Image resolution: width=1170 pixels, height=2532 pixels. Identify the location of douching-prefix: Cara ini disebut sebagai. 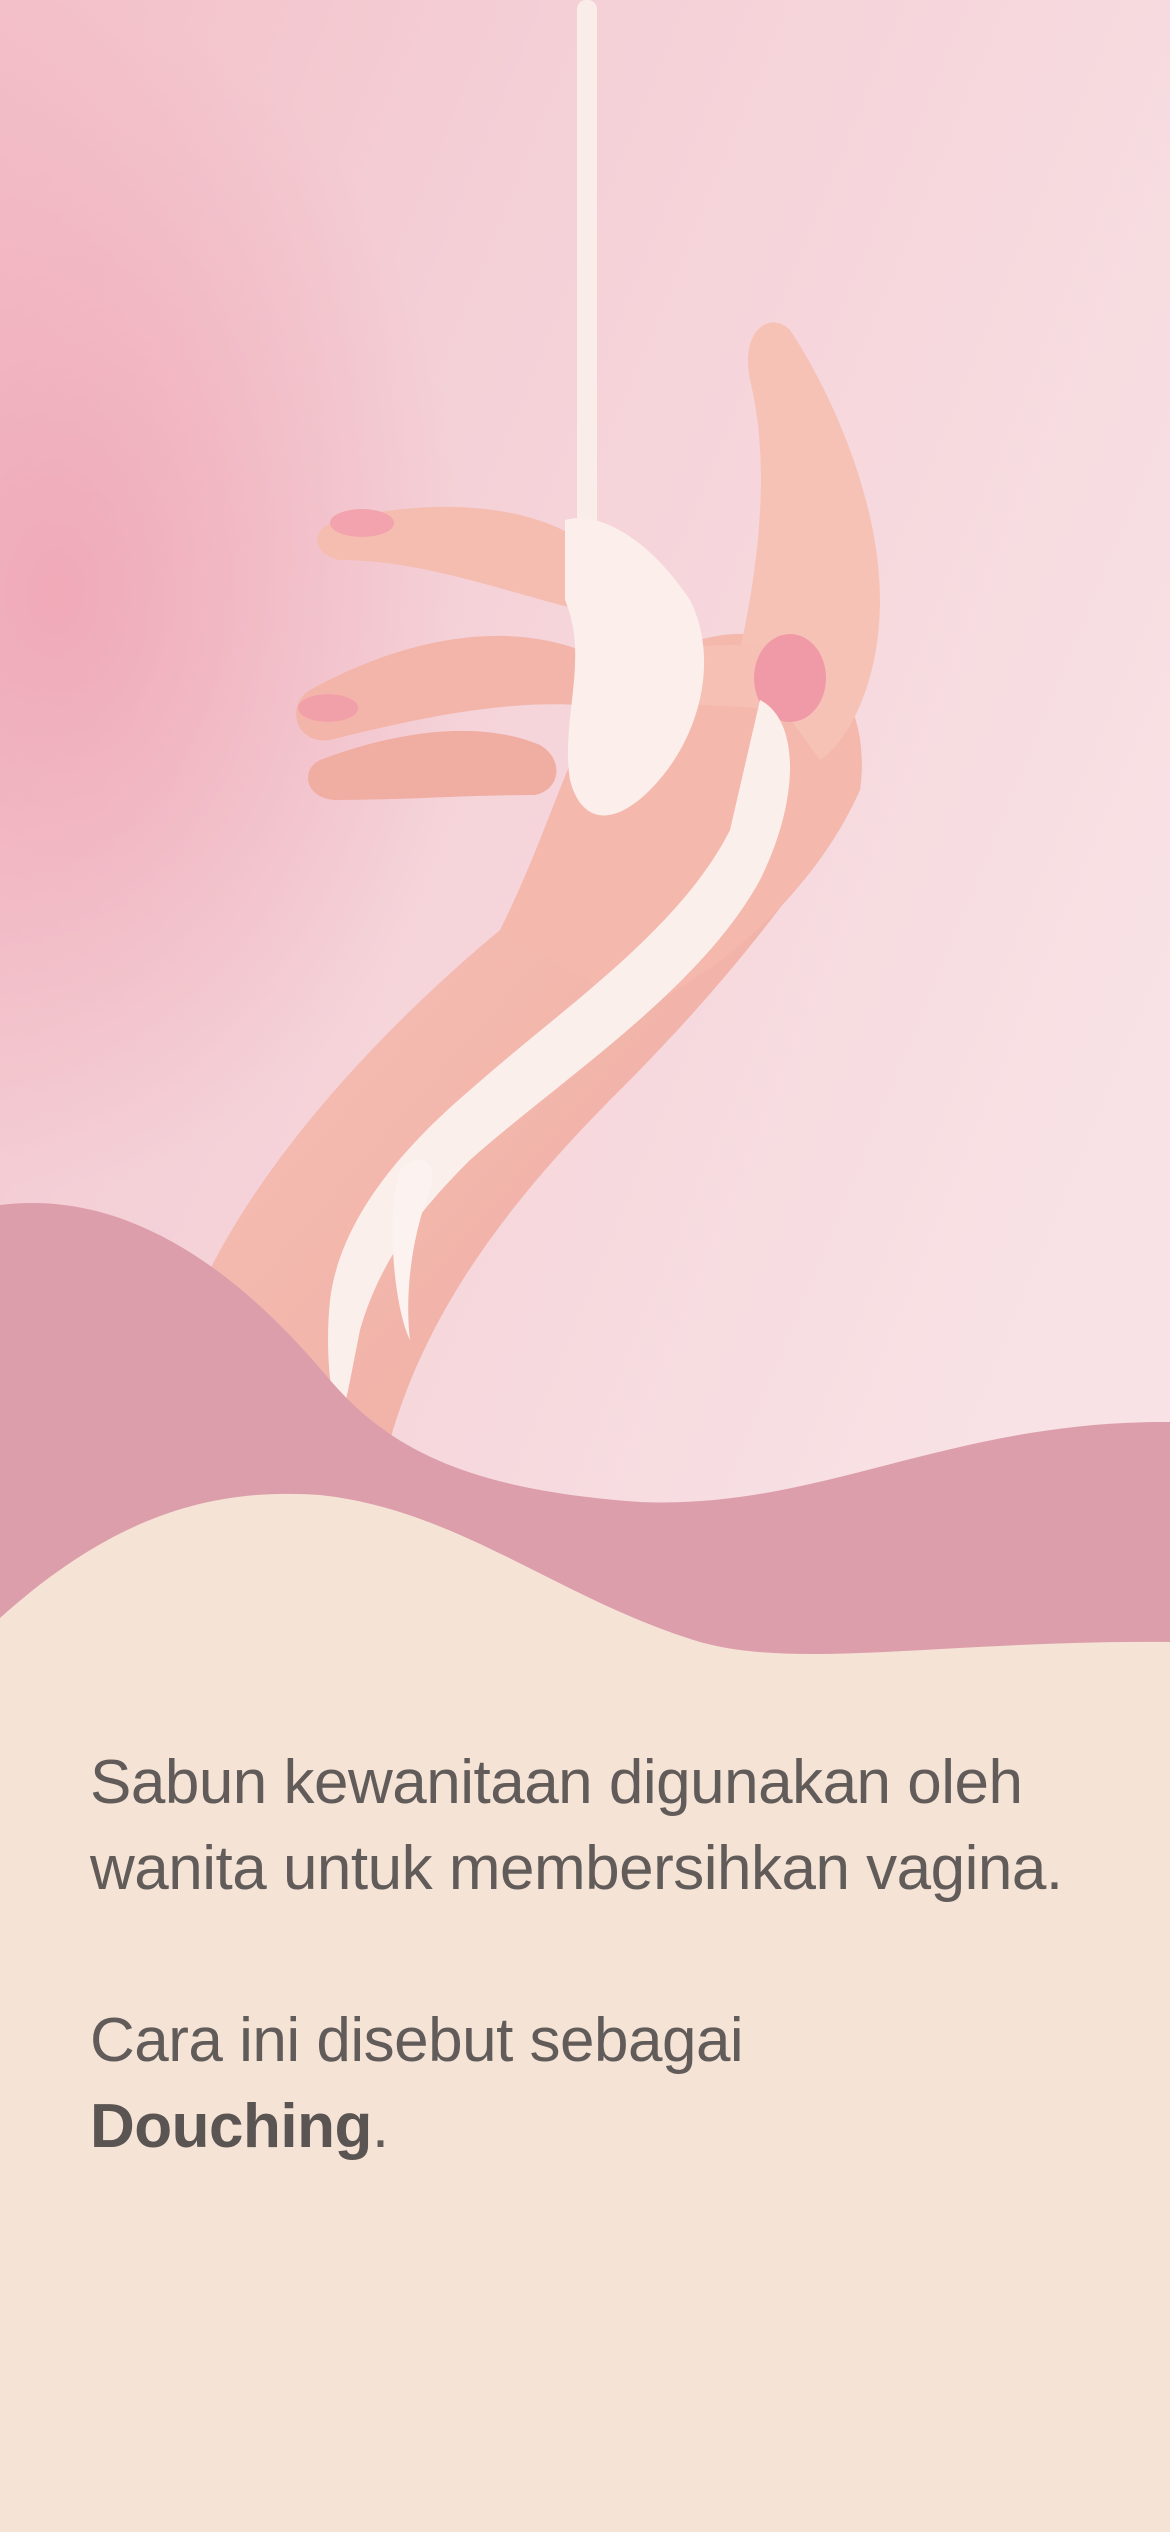
(417, 2040).